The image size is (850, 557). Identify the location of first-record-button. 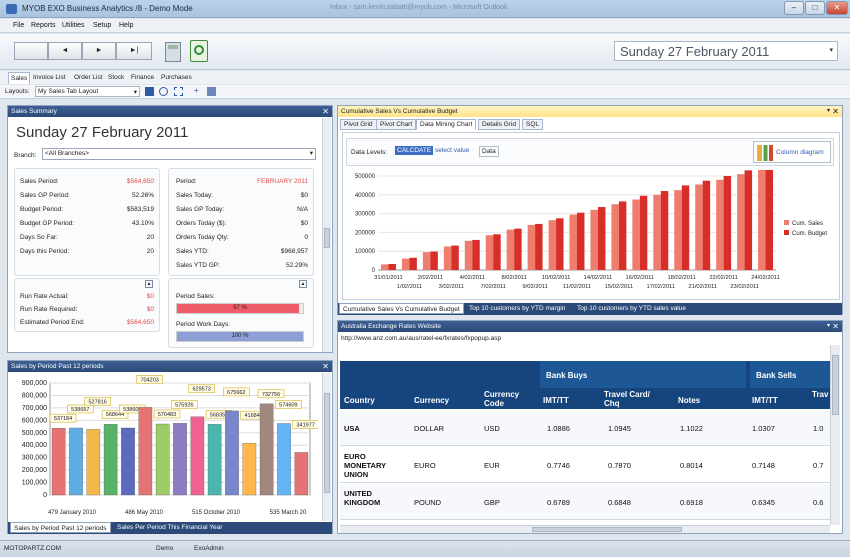
(31, 51).